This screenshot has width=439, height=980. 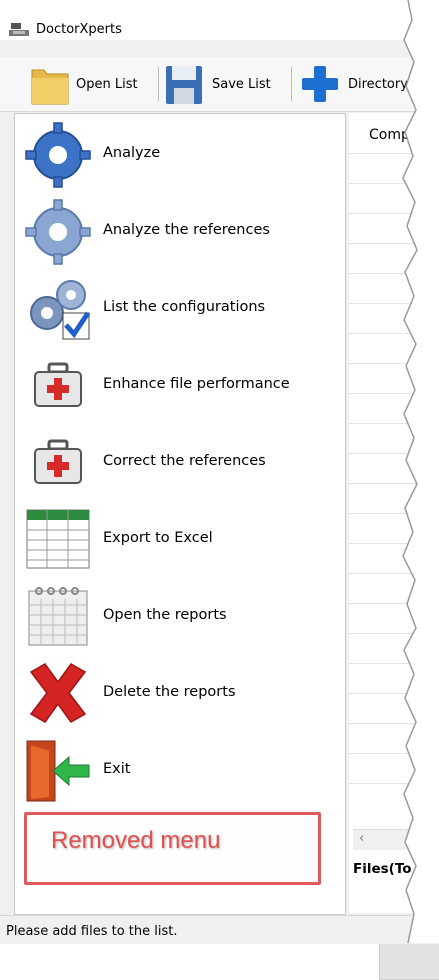 I want to click on folder-icon, so click(x=50, y=87).